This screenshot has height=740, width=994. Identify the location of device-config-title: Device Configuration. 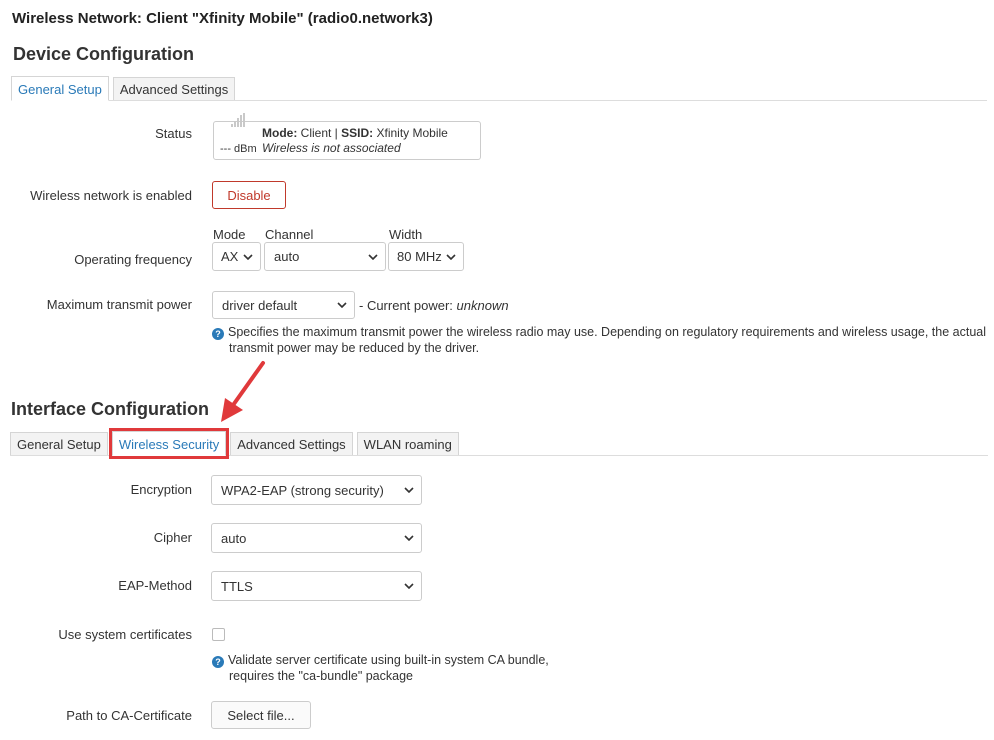
(104, 54).